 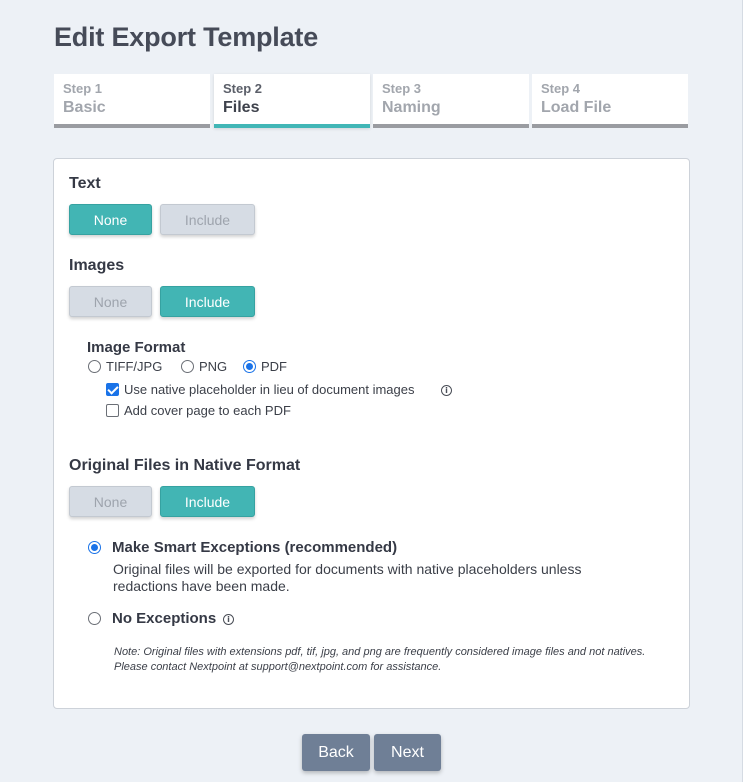 What do you see at coordinates (241, 107) in the screenshot?
I see `step-name: Files` at bounding box center [241, 107].